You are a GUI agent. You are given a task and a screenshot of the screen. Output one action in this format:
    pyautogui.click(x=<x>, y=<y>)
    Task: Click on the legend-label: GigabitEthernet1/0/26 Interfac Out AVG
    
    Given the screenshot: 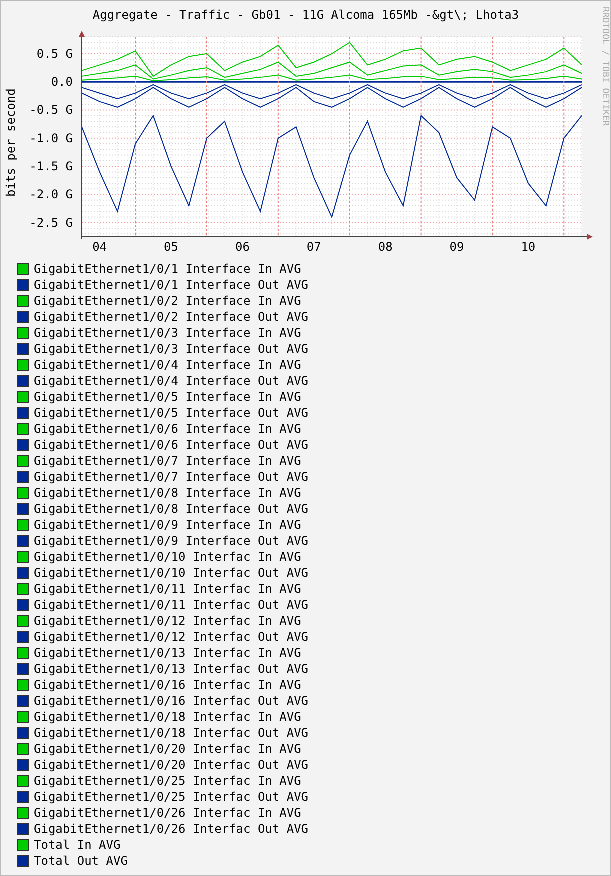 What is the action you would take?
    pyautogui.click(x=171, y=829)
    